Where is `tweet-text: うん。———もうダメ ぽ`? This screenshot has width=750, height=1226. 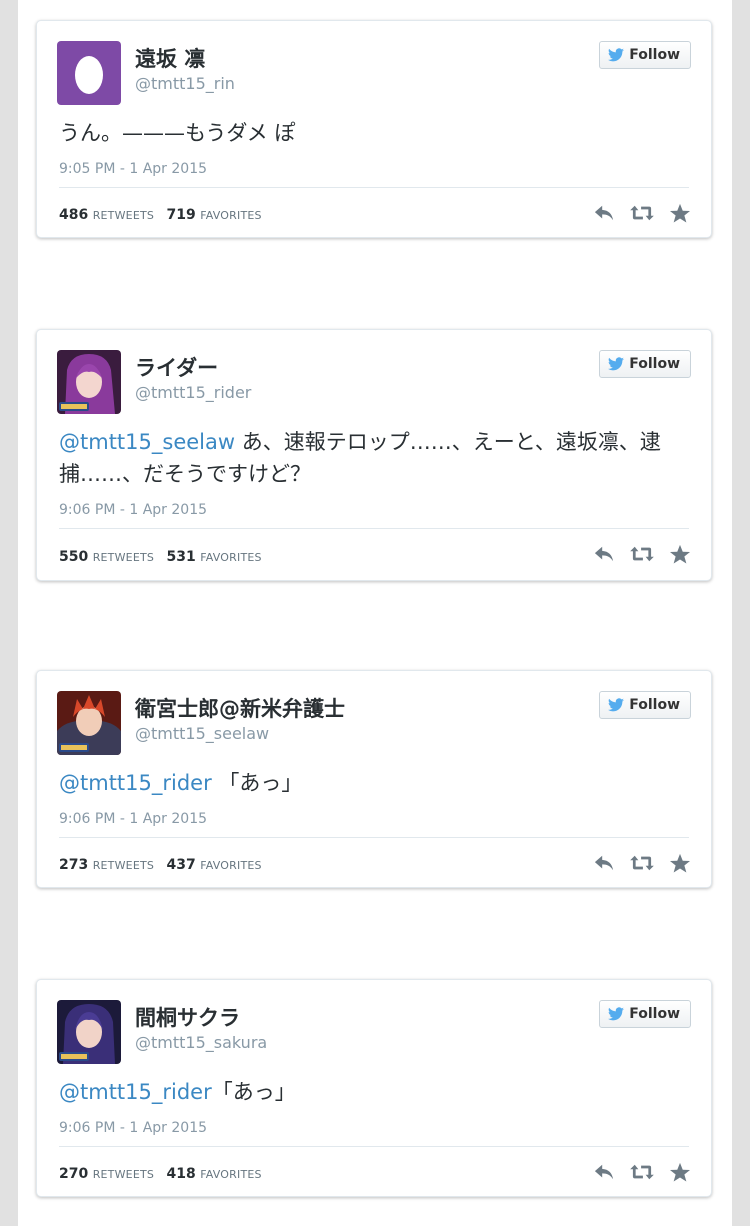 tweet-text: うん。———もうダメ ぽ is located at coordinates (374, 133).